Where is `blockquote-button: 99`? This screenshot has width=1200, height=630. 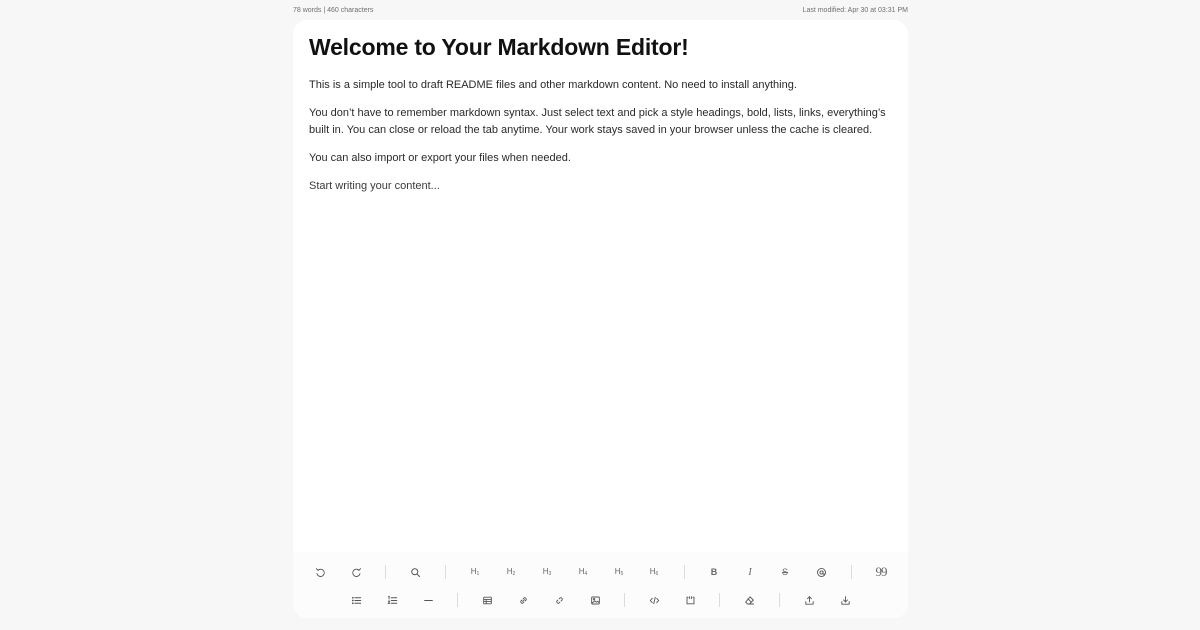
blockquote-button: 99 is located at coordinates (881, 572).